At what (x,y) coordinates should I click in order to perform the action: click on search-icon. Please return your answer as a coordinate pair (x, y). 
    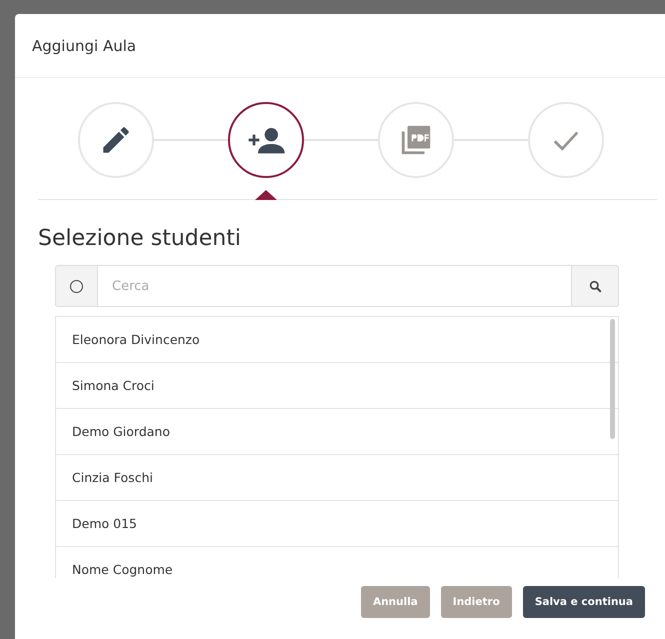
    Looking at the image, I should click on (595, 286).